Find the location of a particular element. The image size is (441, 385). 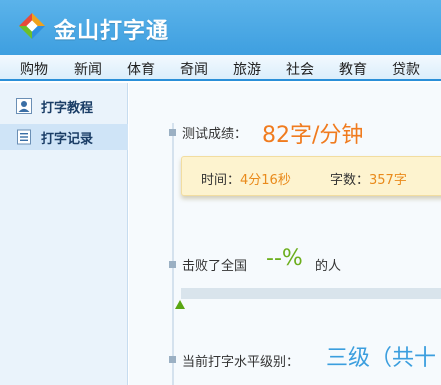

nav-item-education: 教育 is located at coordinates (353, 69).